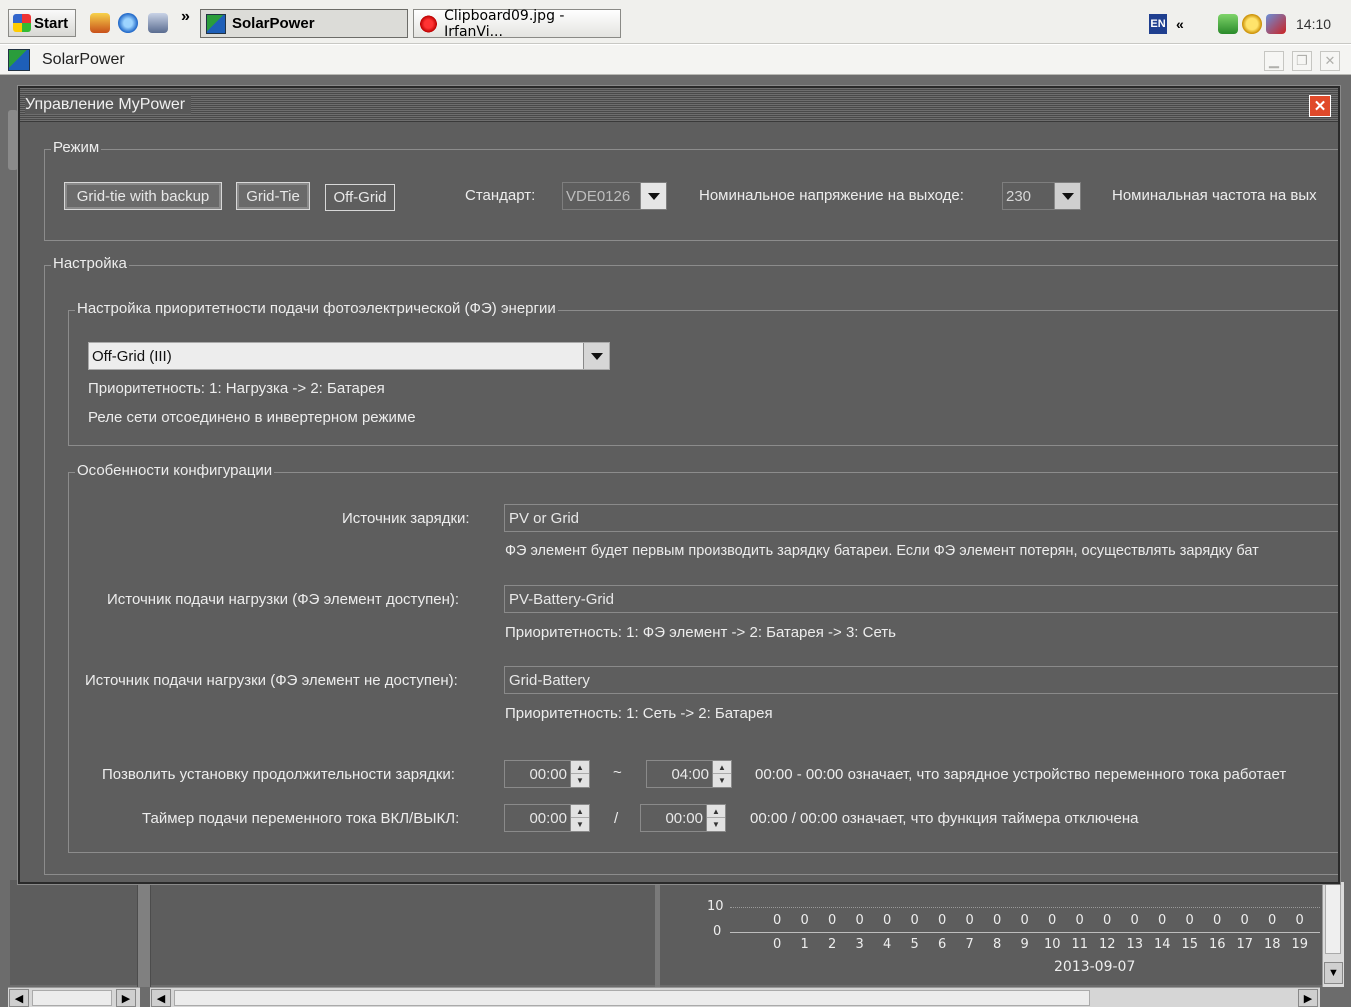  Describe the element at coordinates (1274, 61) in the screenshot. I see `minimize-button: ▁` at that location.